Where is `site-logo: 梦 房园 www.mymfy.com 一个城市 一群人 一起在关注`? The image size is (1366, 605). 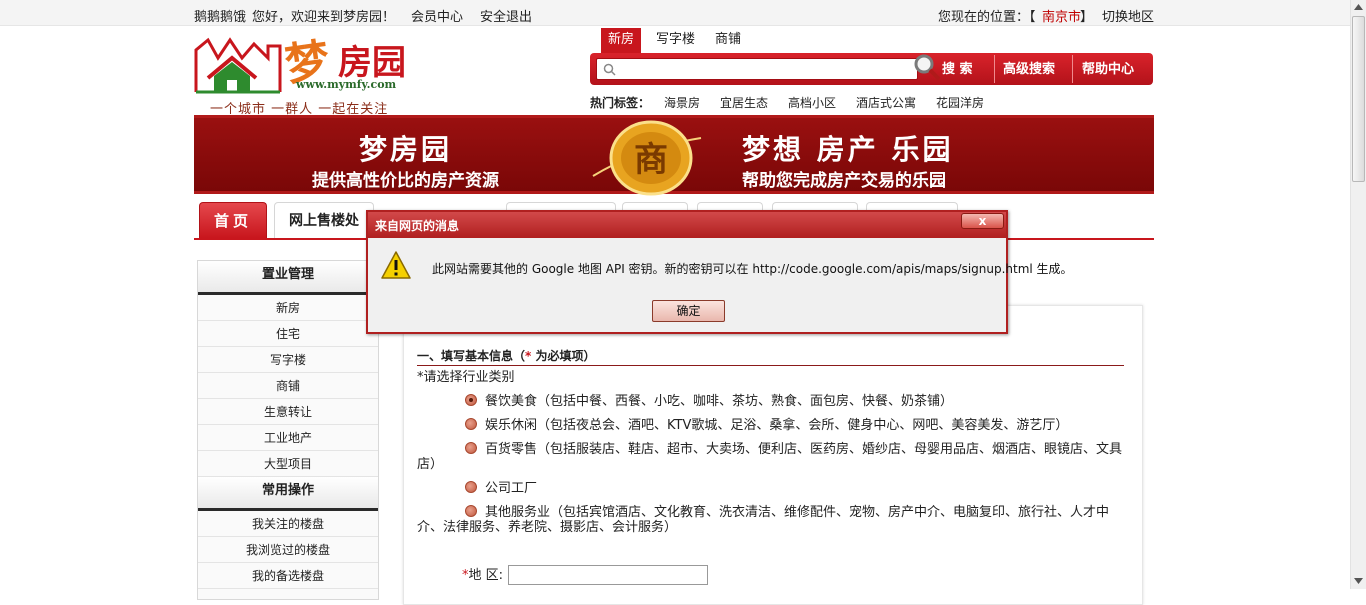 site-logo: 梦 房园 www.mymfy.com 一个城市 一群人 一起在关注 is located at coordinates (319, 72).